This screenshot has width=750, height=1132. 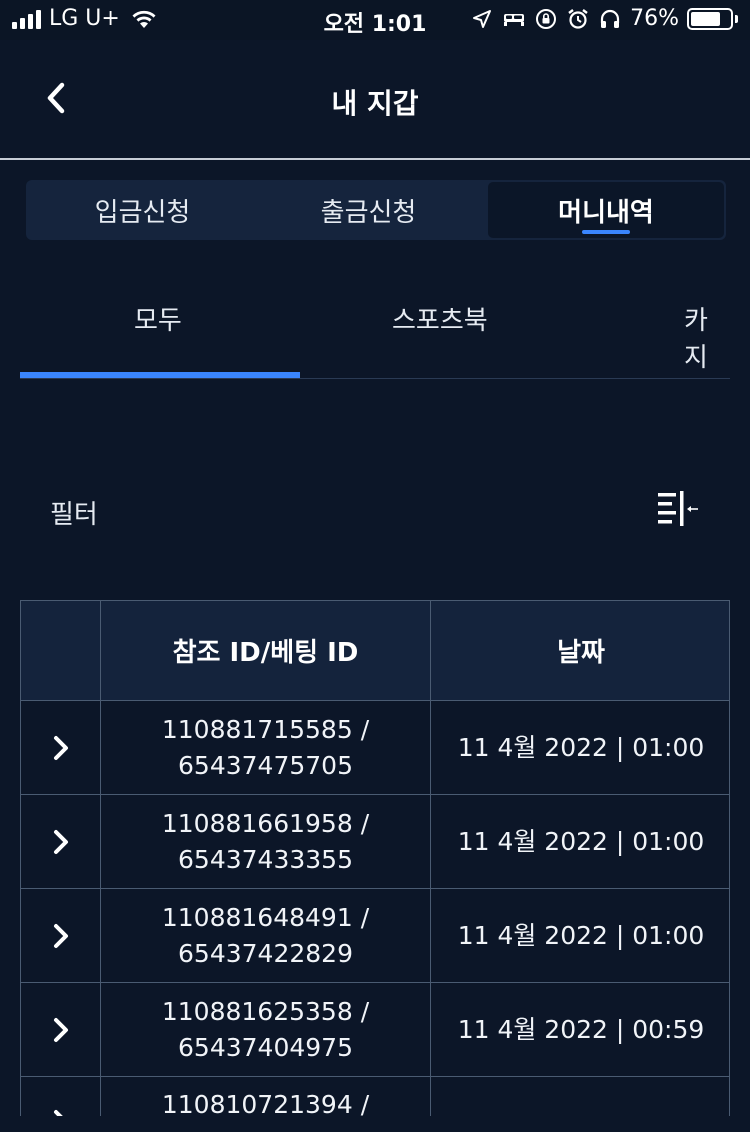 I want to click on rotation-lock-icon, so click(x=546, y=18).